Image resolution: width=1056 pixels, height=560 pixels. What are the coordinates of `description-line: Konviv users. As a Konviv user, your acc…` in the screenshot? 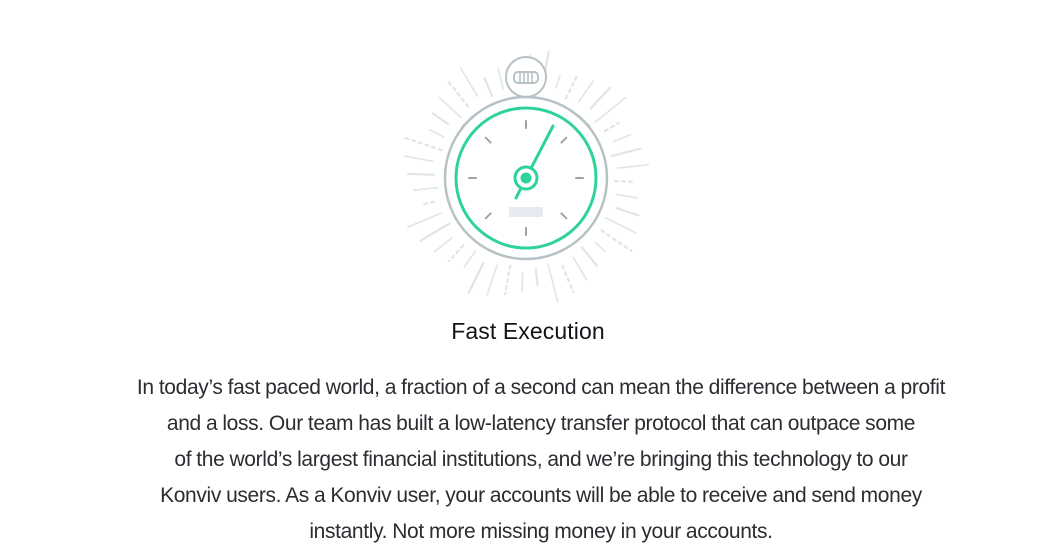 It's located at (541, 495).